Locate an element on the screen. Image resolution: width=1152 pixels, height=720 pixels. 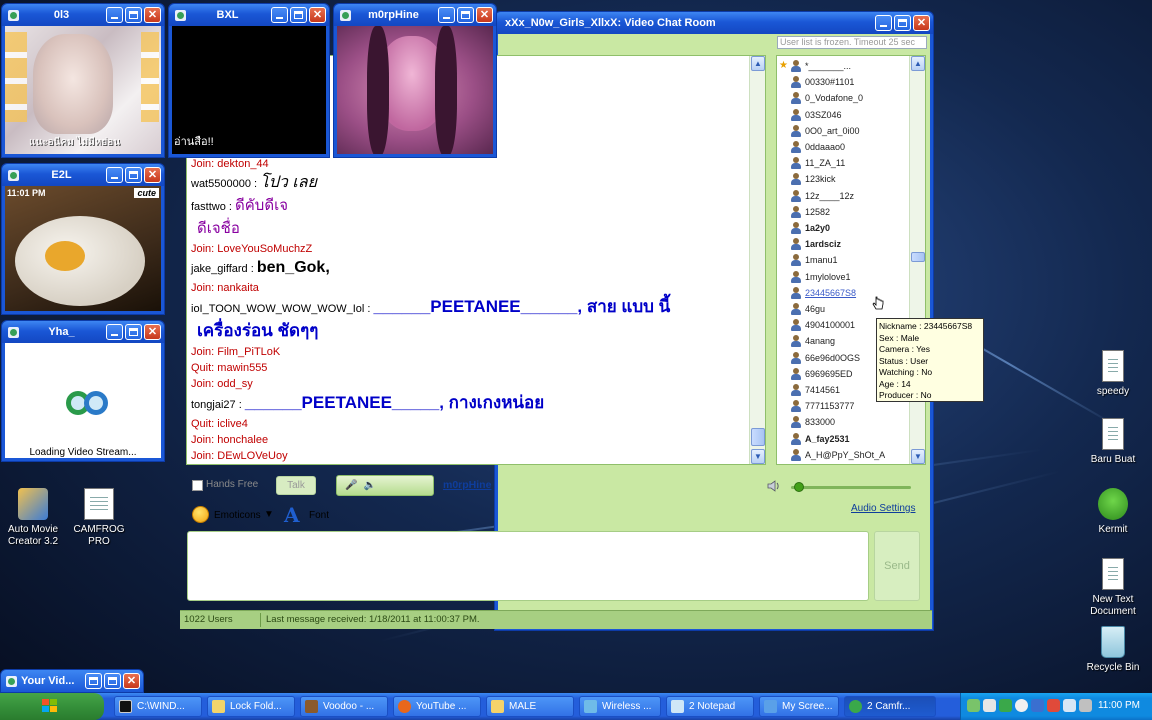
user-list-item: 123kick is located at coordinates (813, 179).